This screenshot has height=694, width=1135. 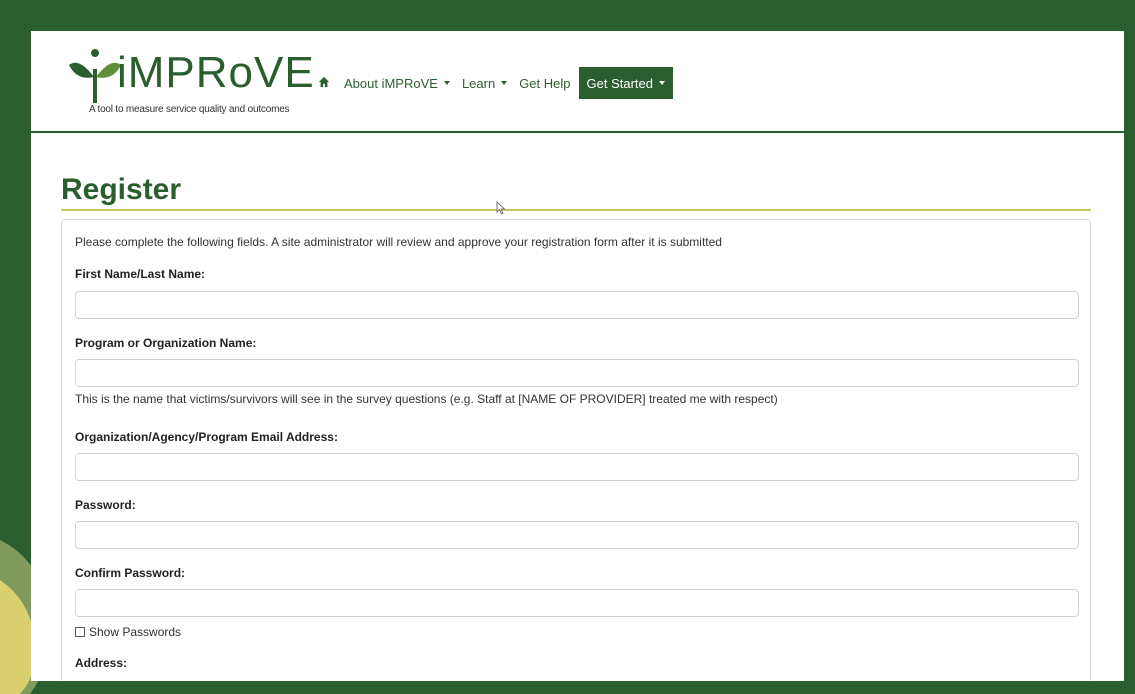 What do you see at coordinates (576, 210) in the screenshot?
I see `title-divider` at bounding box center [576, 210].